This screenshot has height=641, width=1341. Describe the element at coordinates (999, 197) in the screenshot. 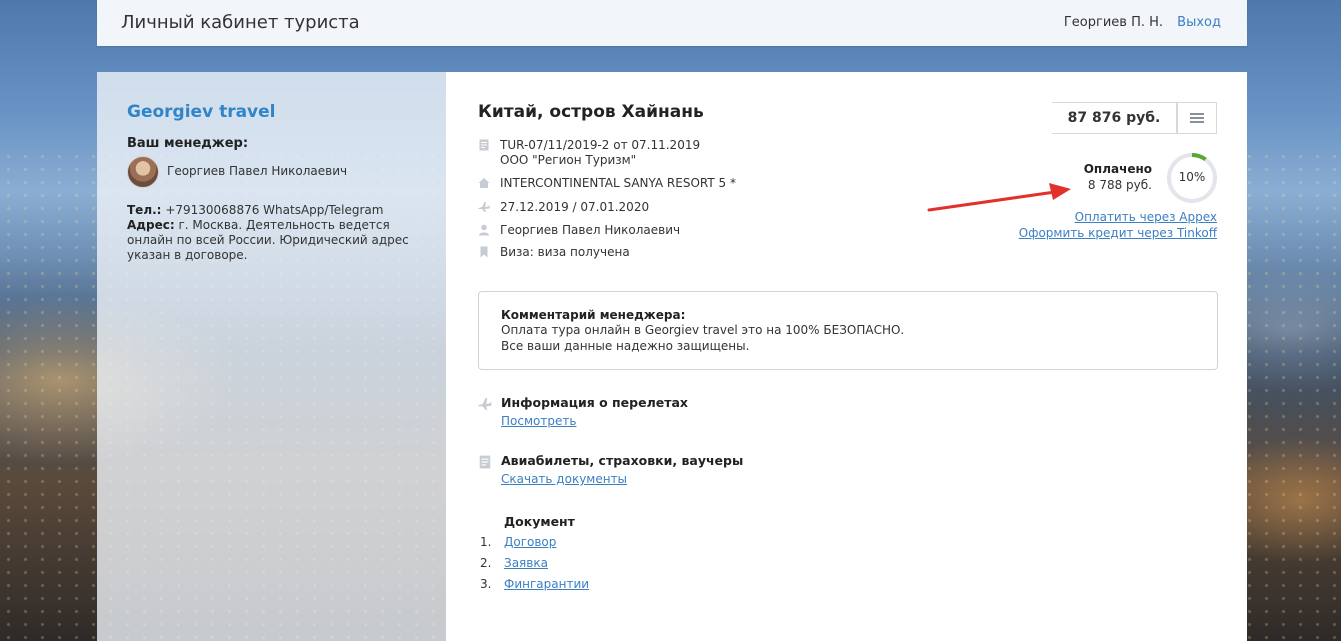

I see `annotation-arrow` at that location.